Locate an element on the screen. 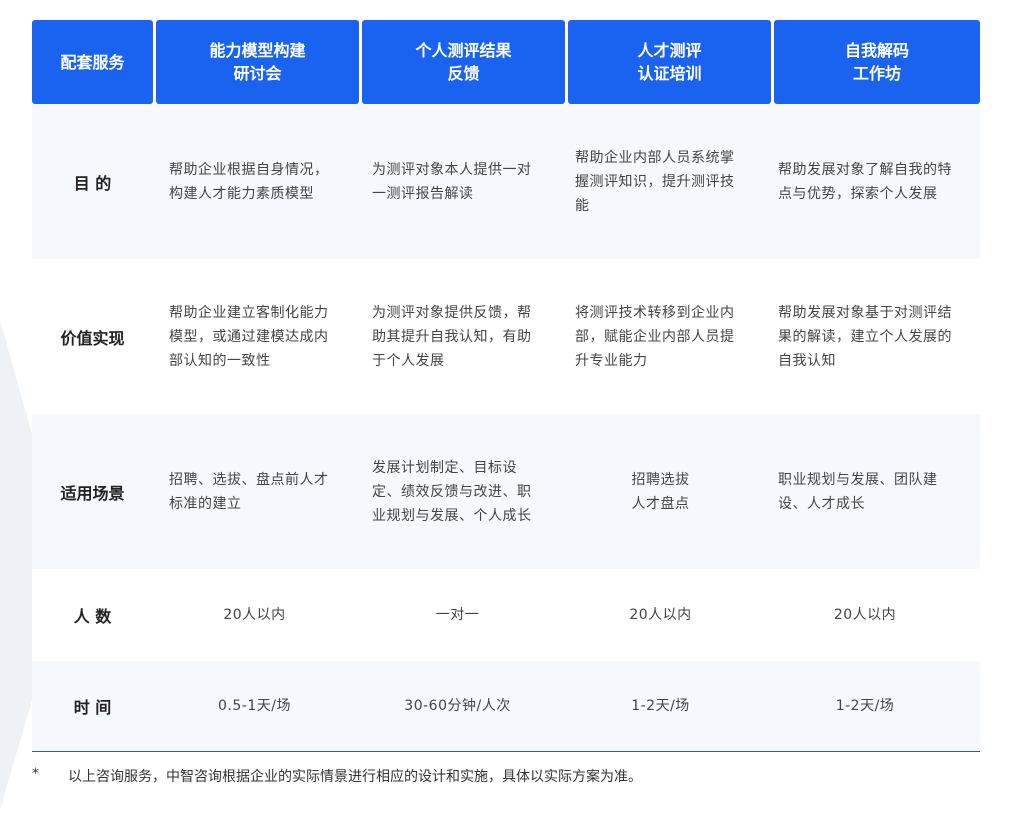 The width and height of the screenshot is (1018, 818). table-cell: 30-60分钟/人次 is located at coordinates (457, 706).